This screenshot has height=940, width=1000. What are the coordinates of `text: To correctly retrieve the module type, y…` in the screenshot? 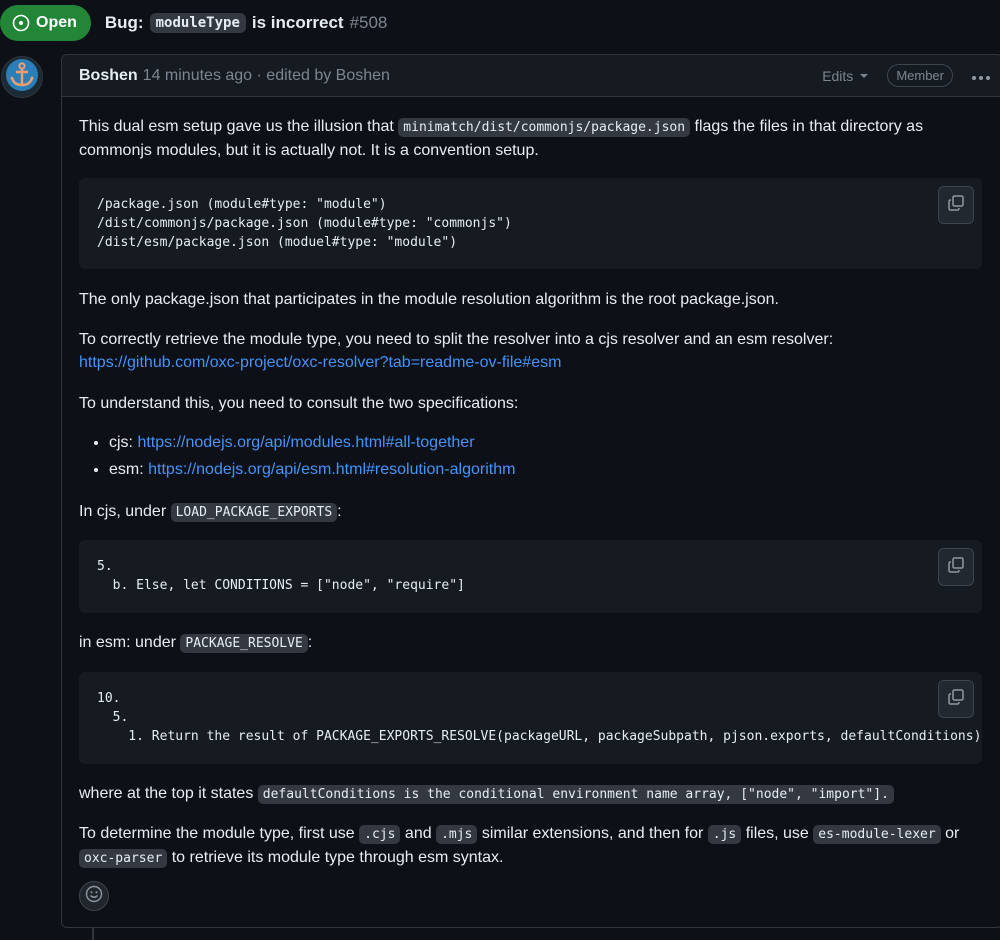 It's located at (456, 339).